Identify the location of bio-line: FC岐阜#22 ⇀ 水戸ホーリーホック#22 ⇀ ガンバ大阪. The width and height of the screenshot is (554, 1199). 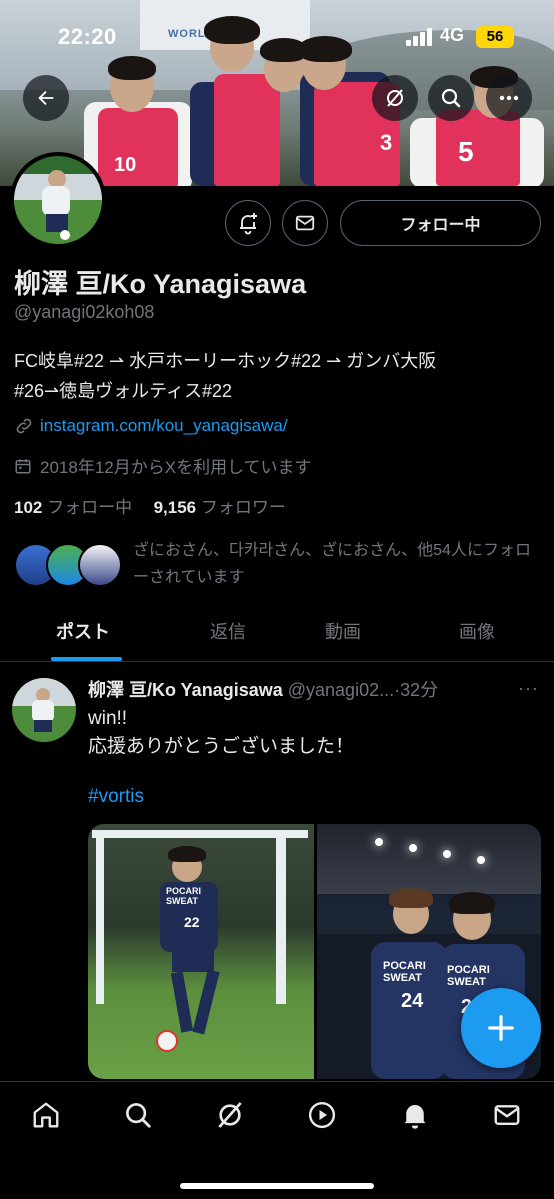
(225, 361).